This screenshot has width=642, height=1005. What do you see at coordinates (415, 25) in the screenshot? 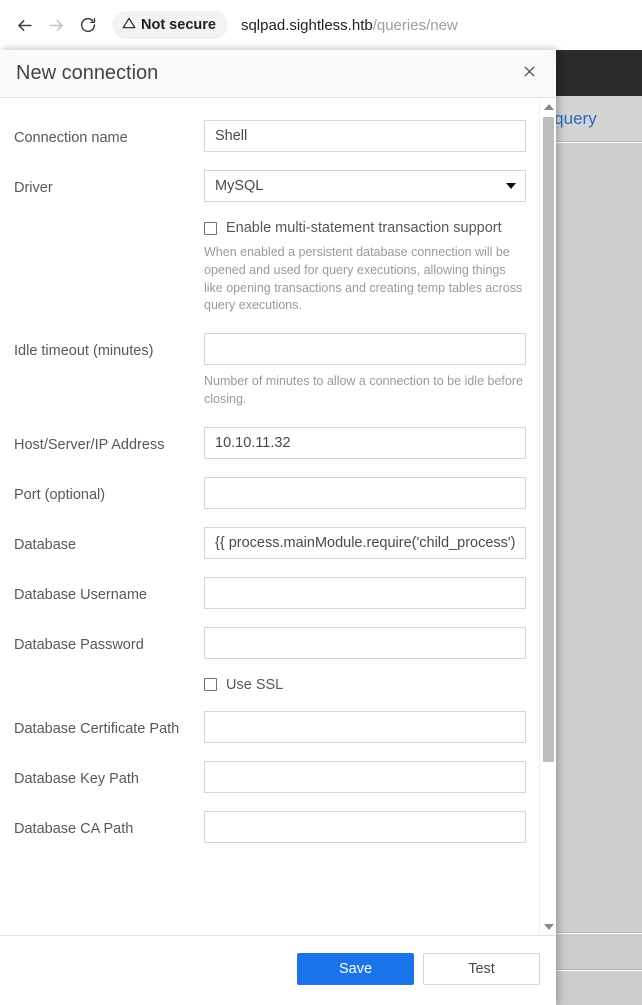
I see `url-path: /queries/new` at bounding box center [415, 25].